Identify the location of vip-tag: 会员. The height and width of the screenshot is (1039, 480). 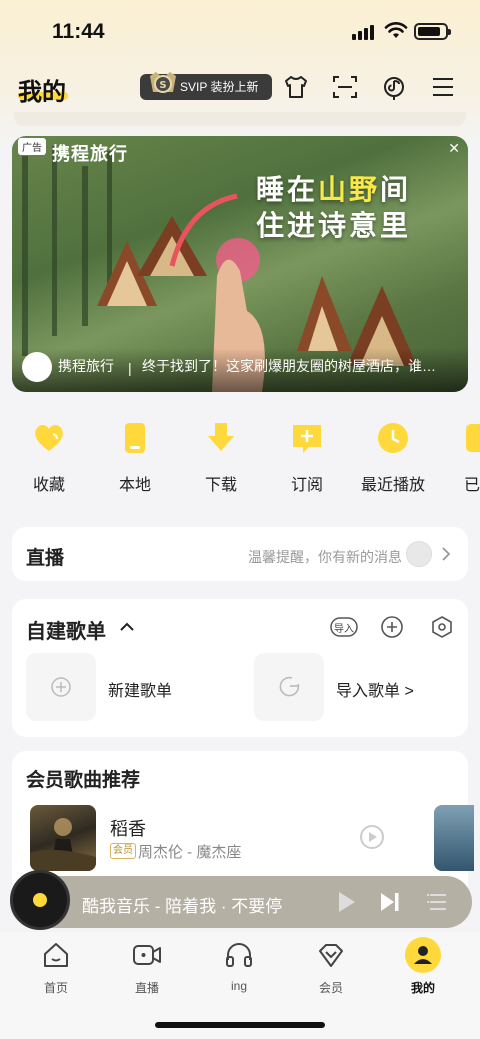
(123, 851).